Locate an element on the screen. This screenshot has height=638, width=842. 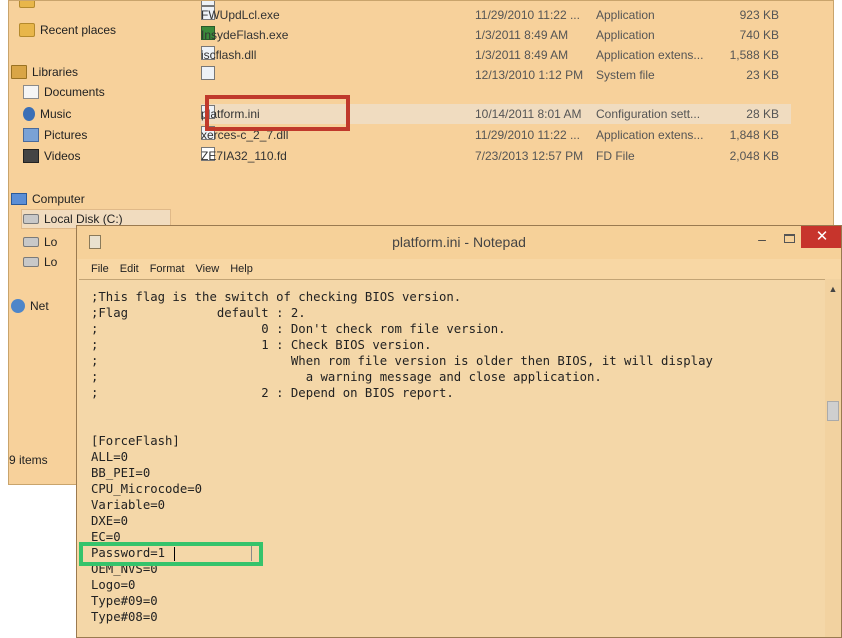
text-line: Variable=0 is located at coordinates (128, 505).